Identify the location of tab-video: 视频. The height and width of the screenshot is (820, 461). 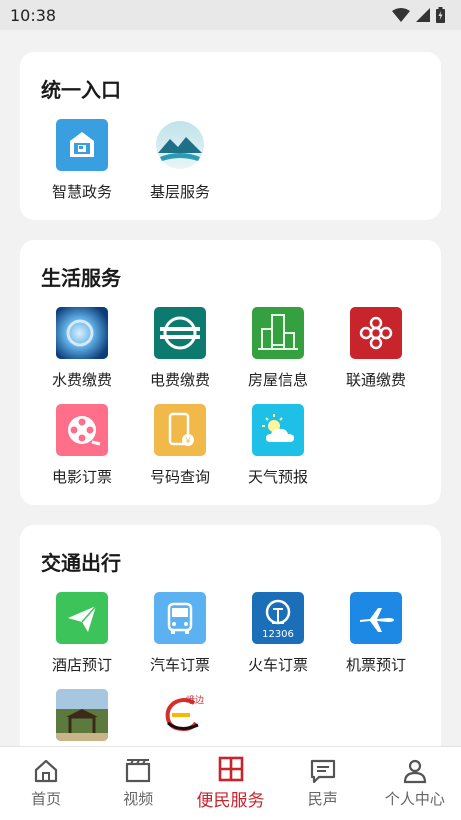
(138, 783).